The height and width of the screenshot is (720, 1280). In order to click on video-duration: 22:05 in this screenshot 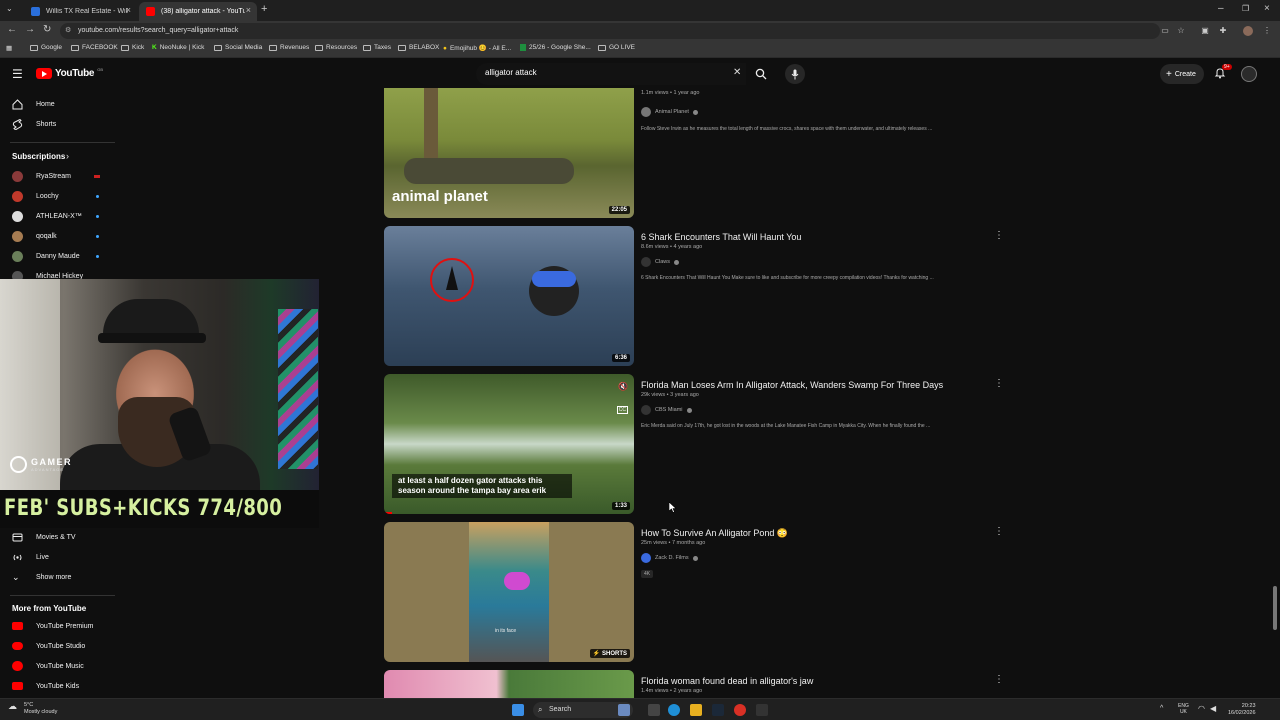, I will do `click(619, 210)`.